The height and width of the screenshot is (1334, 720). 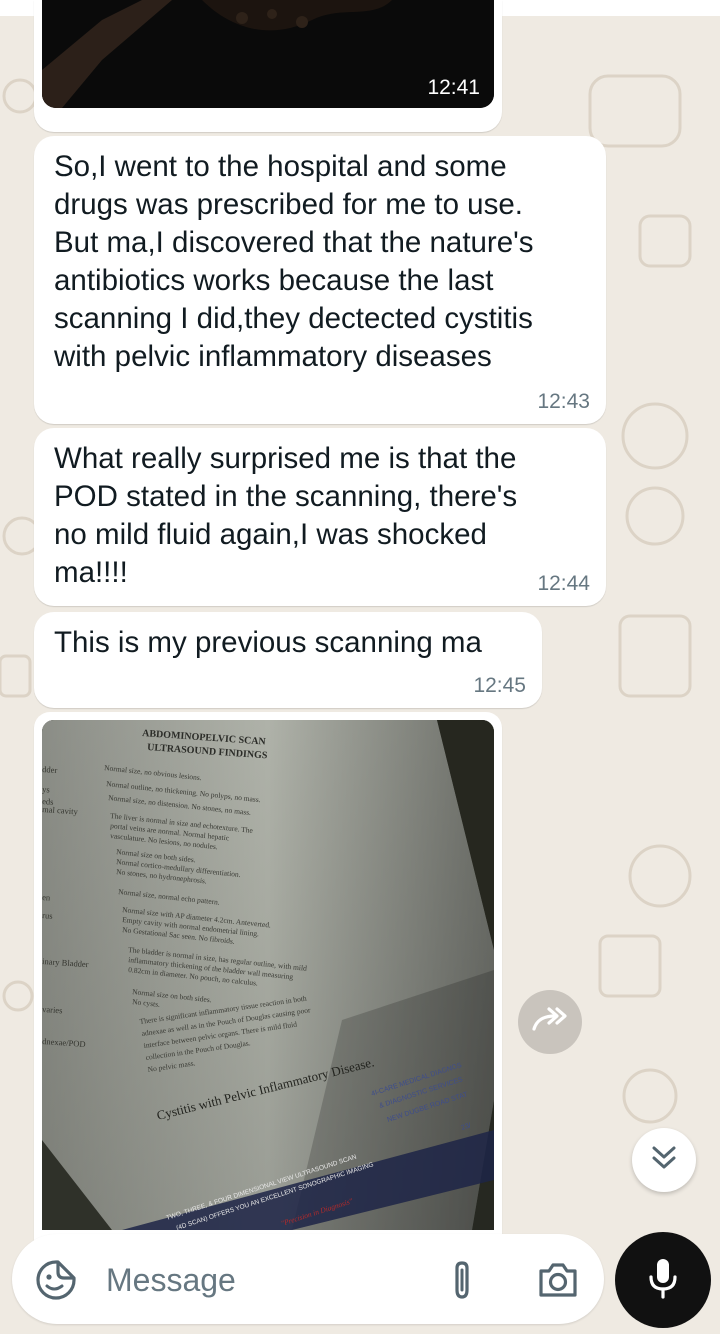 I want to click on photo-message-top: 12:41, so click(x=268, y=66).